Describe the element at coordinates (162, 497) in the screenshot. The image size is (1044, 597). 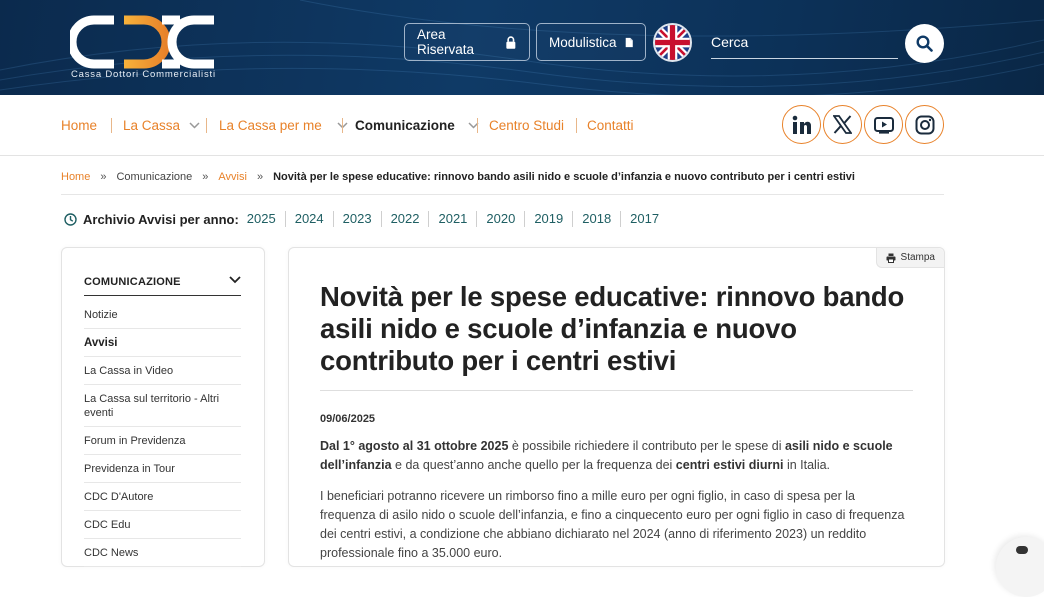
I see `sidebar-item-cdc-dautore: CDC D'Autore` at that location.